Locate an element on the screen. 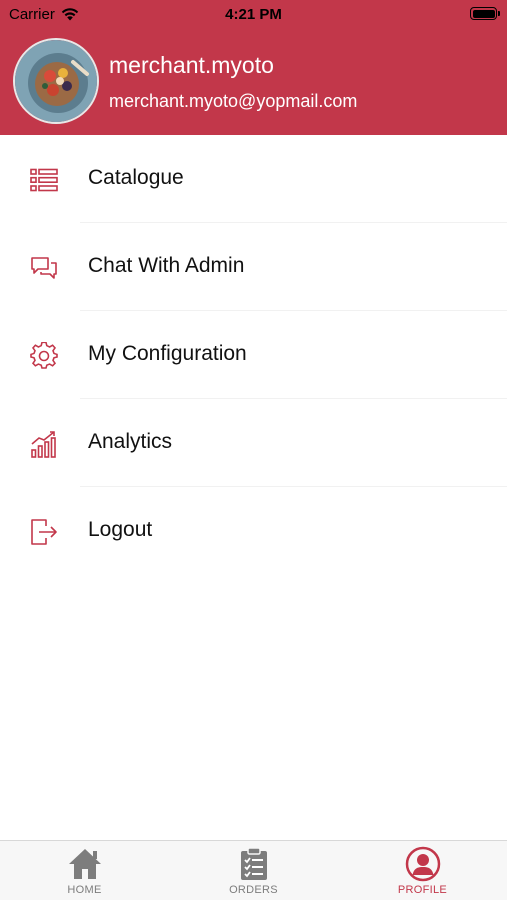 Image resolution: width=507 pixels, height=900 pixels. chat-icon is located at coordinates (44, 268).